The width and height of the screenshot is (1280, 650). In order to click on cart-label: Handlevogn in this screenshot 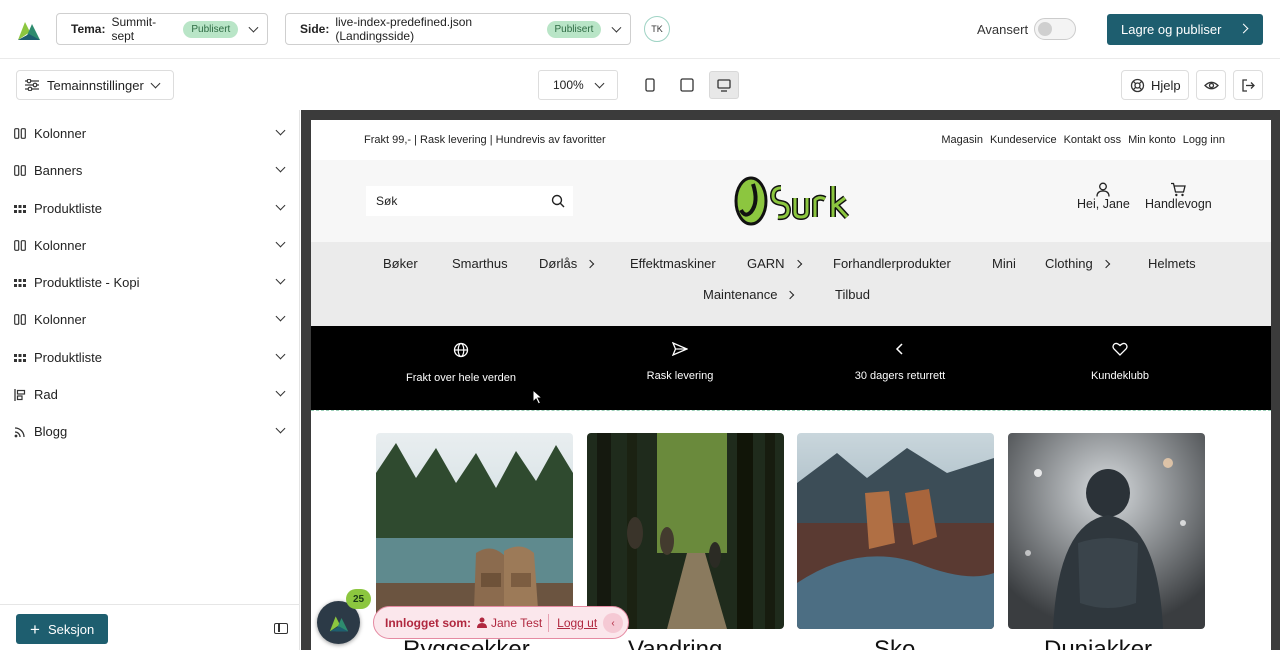, I will do `click(1178, 204)`.